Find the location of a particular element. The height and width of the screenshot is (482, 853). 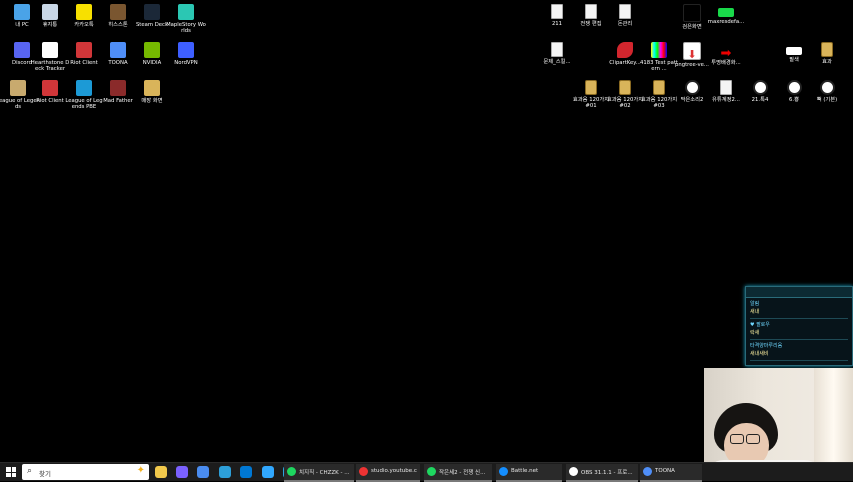

desktop-icon-label: 효과 is located at coordinates (827, 62).